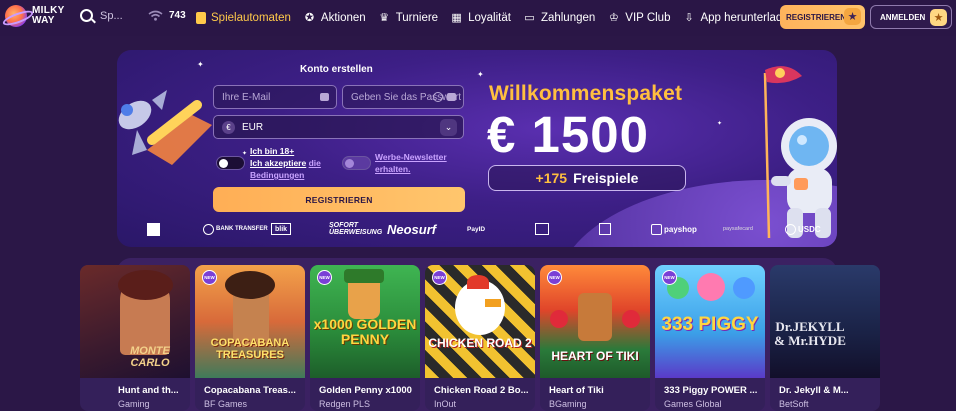 Image resolution: width=956 pixels, height=411 pixels. What do you see at coordinates (343, 18) in the screenshot?
I see `nav-label: Aktionen` at bounding box center [343, 18].